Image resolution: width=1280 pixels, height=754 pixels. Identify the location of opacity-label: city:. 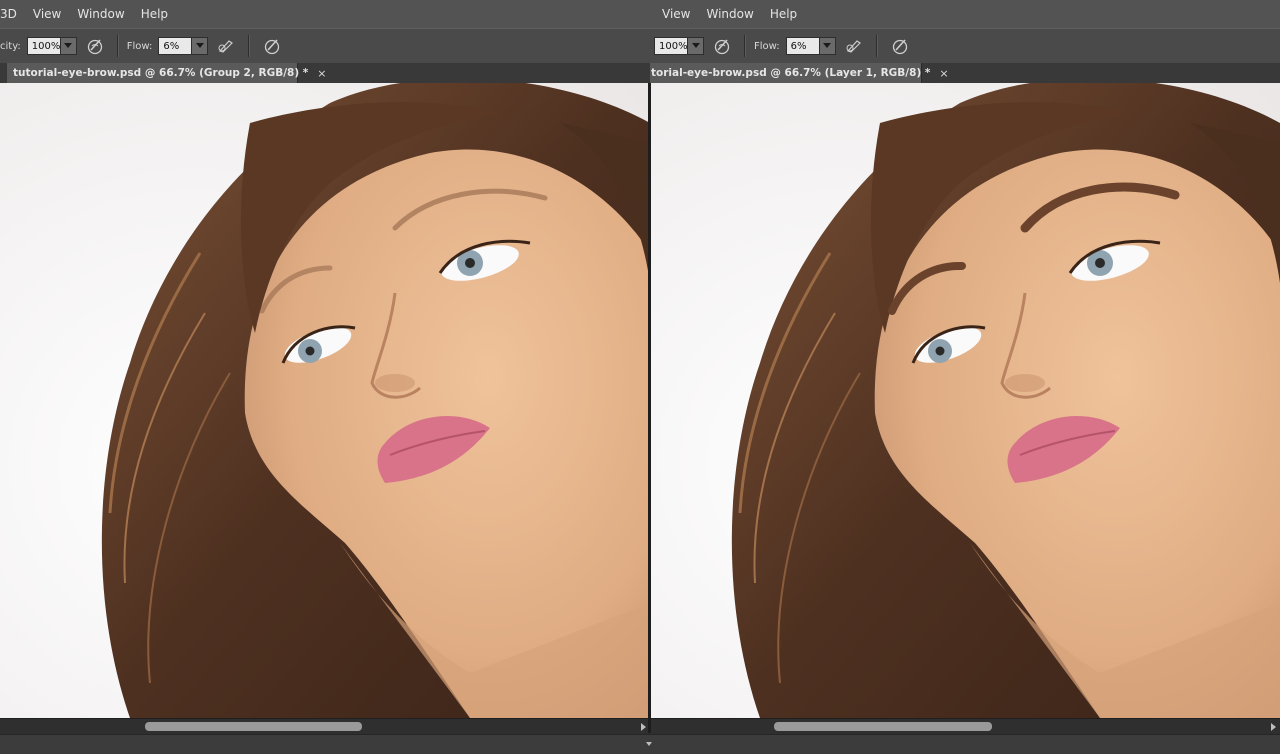
(10, 46).